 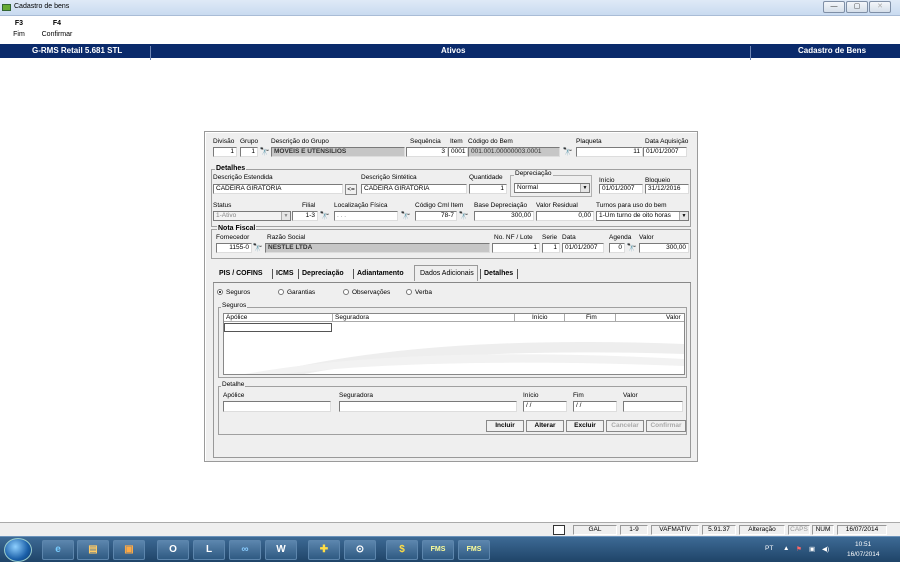 What do you see at coordinates (249, 141) in the screenshot?
I see `grupo-label: Grupo` at bounding box center [249, 141].